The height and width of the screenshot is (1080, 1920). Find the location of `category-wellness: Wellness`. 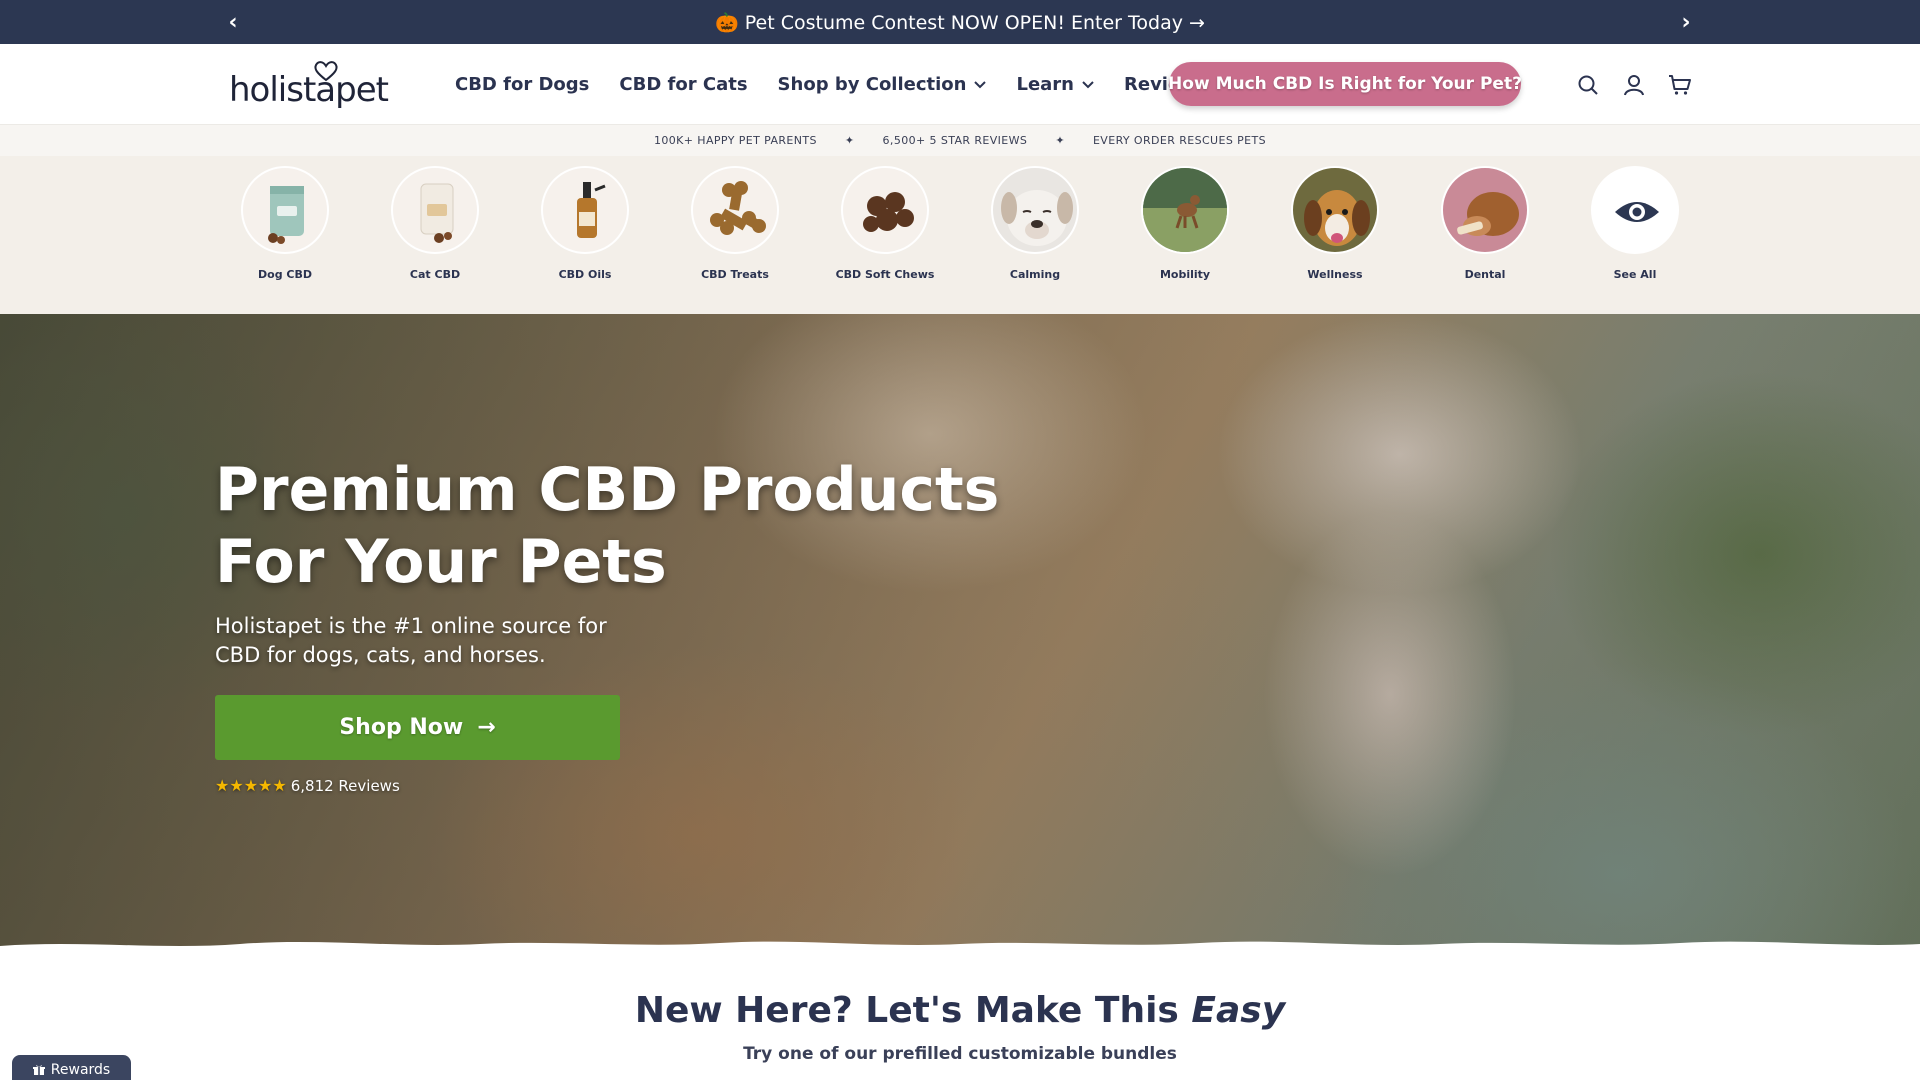

category-wellness: Wellness is located at coordinates (1335, 223).